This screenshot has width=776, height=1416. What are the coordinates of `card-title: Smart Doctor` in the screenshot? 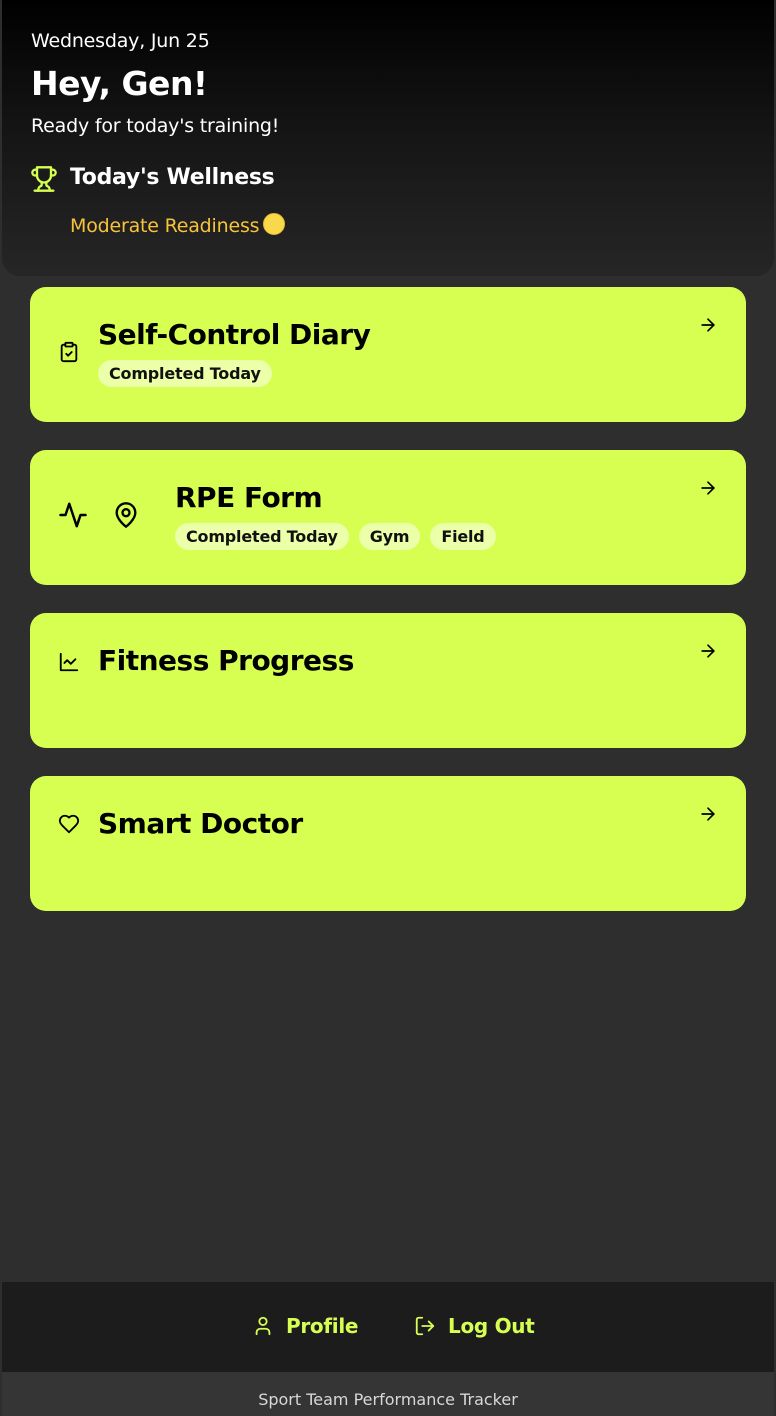 It's located at (200, 823).